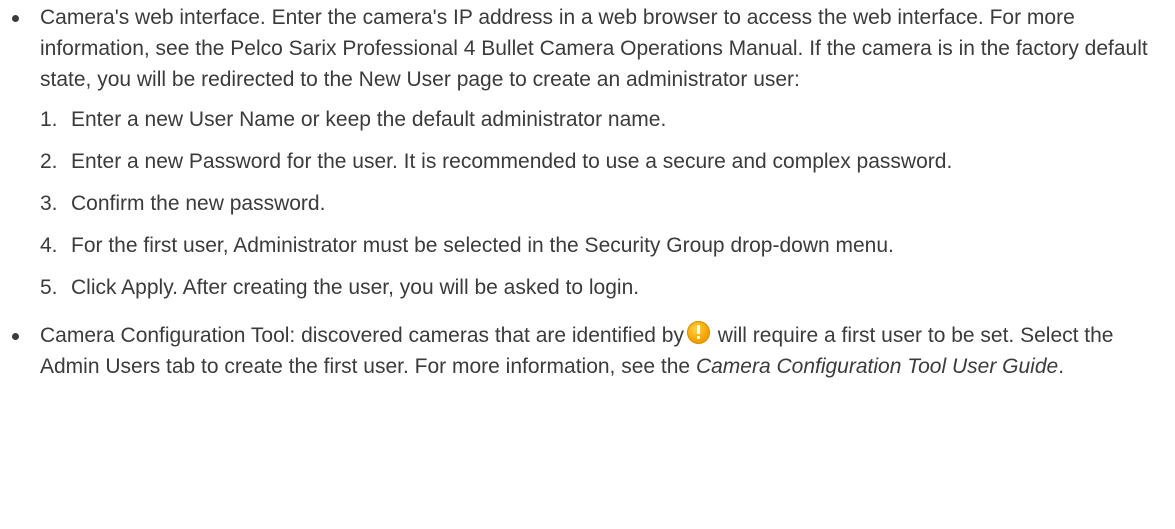 The height and width of the screenshot is (529, 1175). I want to click on step-number: 4., so click(49, 245).